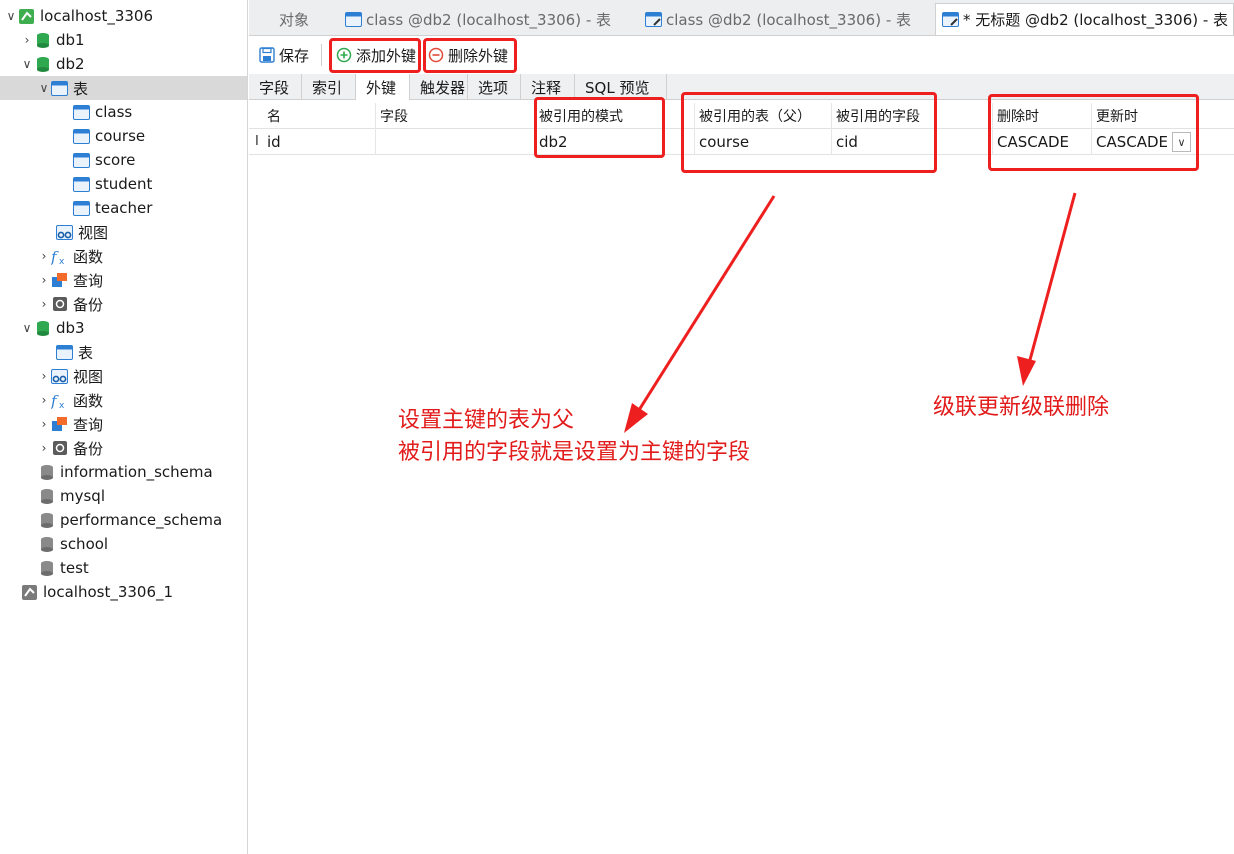  Describe the element at coordinates (123, 160) in the screenshot. I see `tree-table-score: score` at that location.